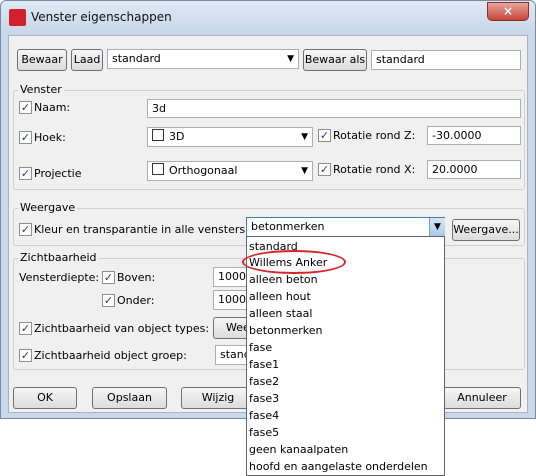 The image size is (536, 476). Describe the element at coordinates (58, 257) in the screenshot. I see `zichtbaarheid-group-title: Zichtbaarheid` at that location.